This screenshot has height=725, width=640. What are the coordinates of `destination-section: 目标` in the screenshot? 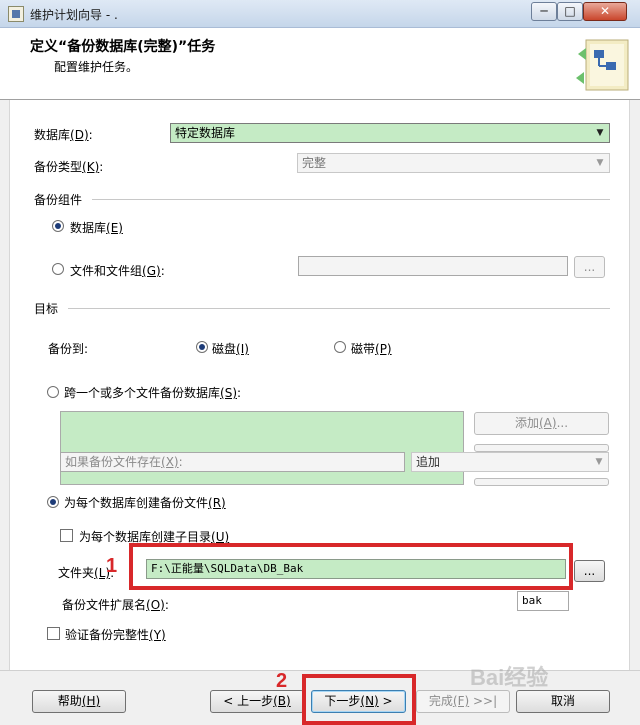 It's located at (46, 309).